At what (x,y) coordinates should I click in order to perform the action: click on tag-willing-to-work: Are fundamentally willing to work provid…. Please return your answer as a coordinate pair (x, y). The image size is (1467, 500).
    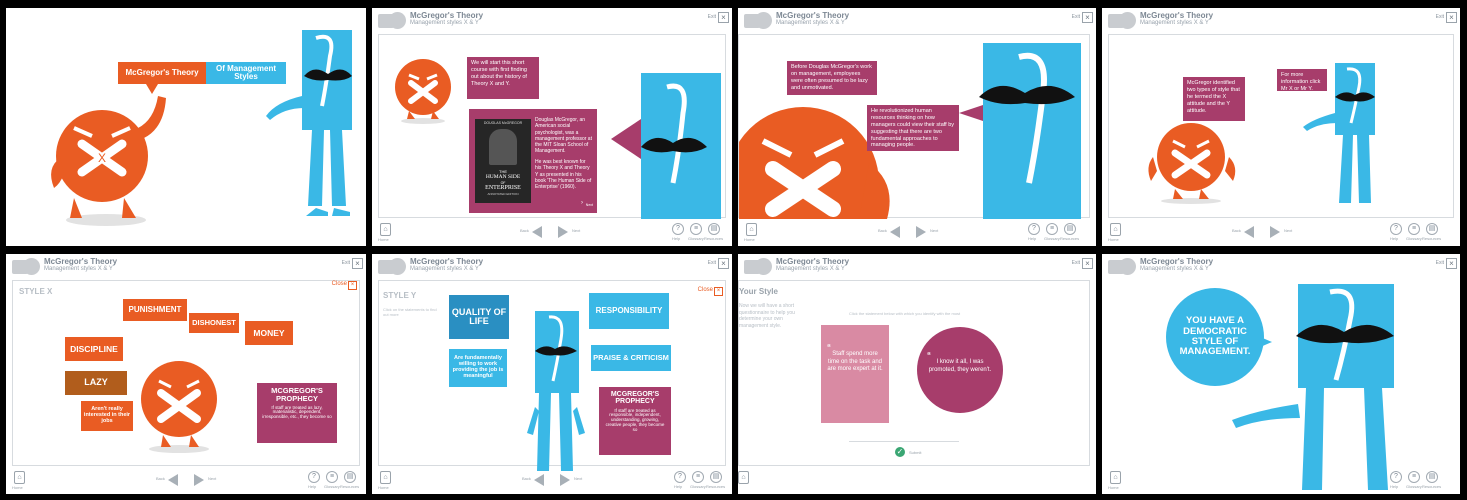
    Looking at the image, I should click on (478, 368).